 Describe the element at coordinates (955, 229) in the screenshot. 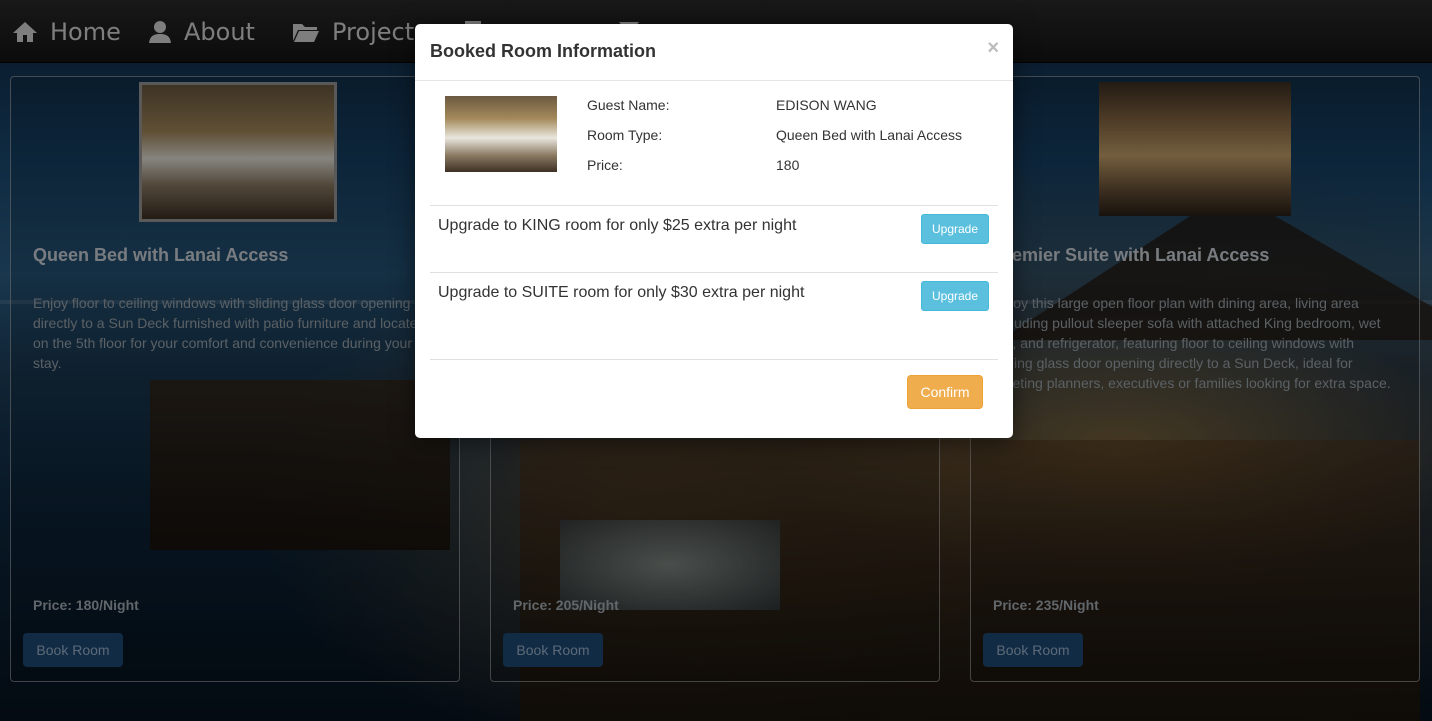

I see `upgrade-king-button: Upgrade` at that location.